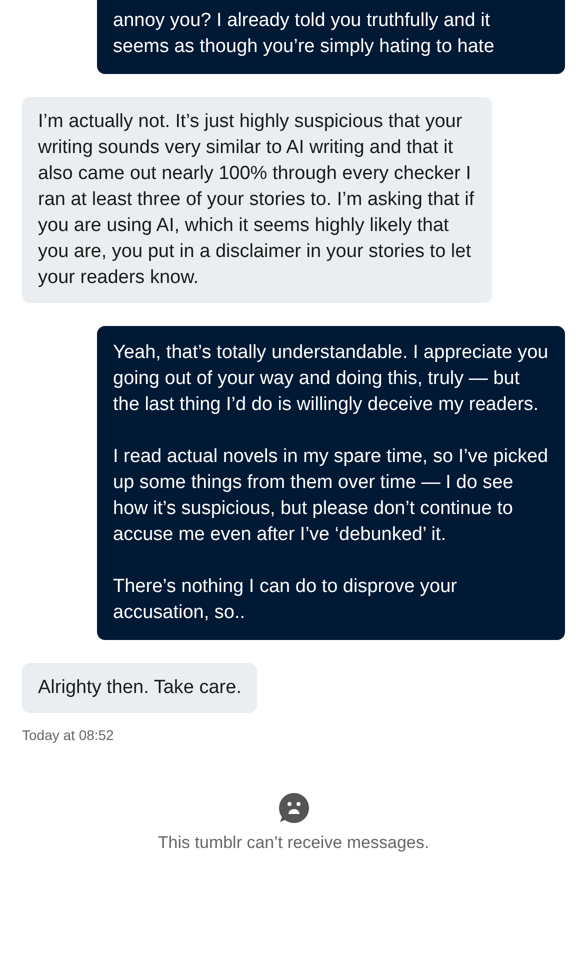 This screenshot has height=960, width=587. Describe the element at coordinates (294, 843) in the screenshot. I see `notice-text: This tumblr can’t receive messages.` at that location.